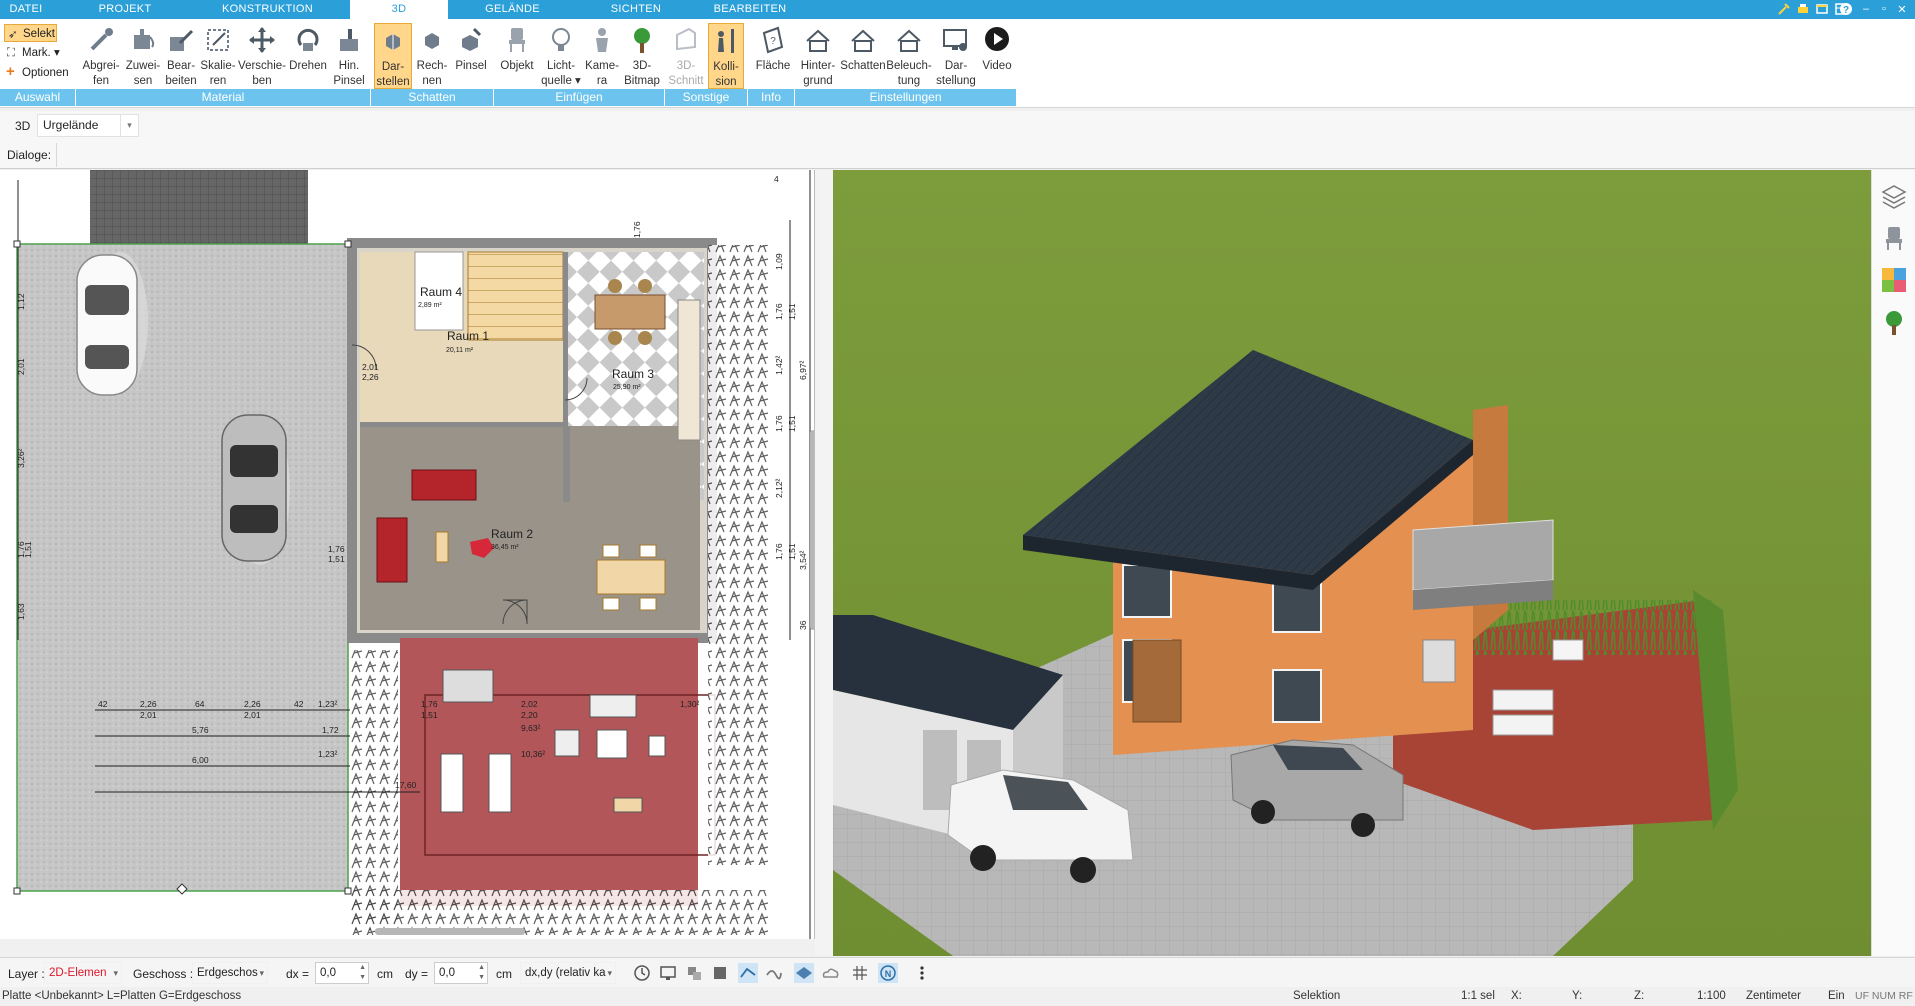 The image size is (1915, 1006). What do you see at coordinates (1902, 9) in the screenshot?
I see `close-icon: ✕` at bounding box center [1902, 9].